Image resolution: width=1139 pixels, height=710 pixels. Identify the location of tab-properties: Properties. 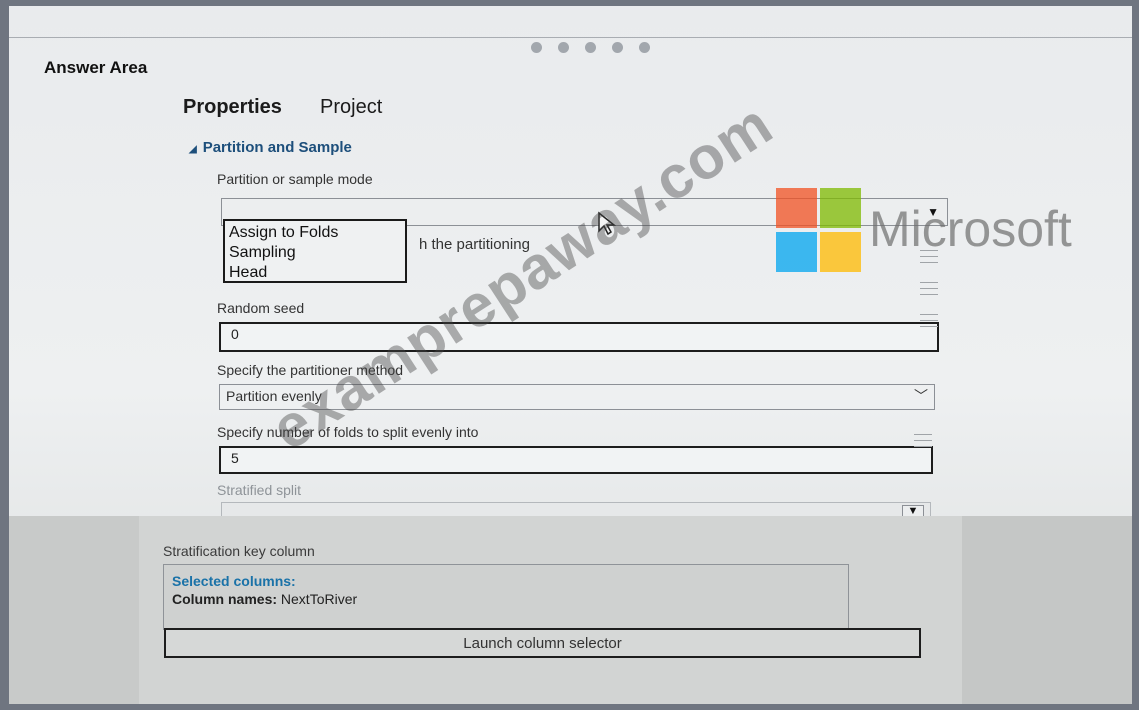
(232, 107).